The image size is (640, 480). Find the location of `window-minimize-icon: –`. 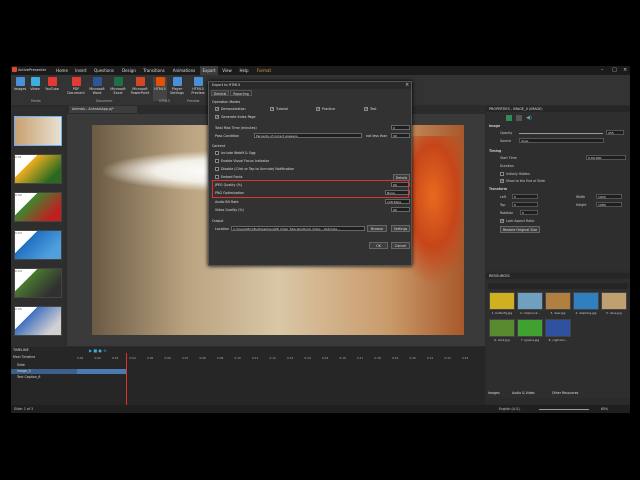

window-minimize-icon: – is located at coordinates (602, 70).